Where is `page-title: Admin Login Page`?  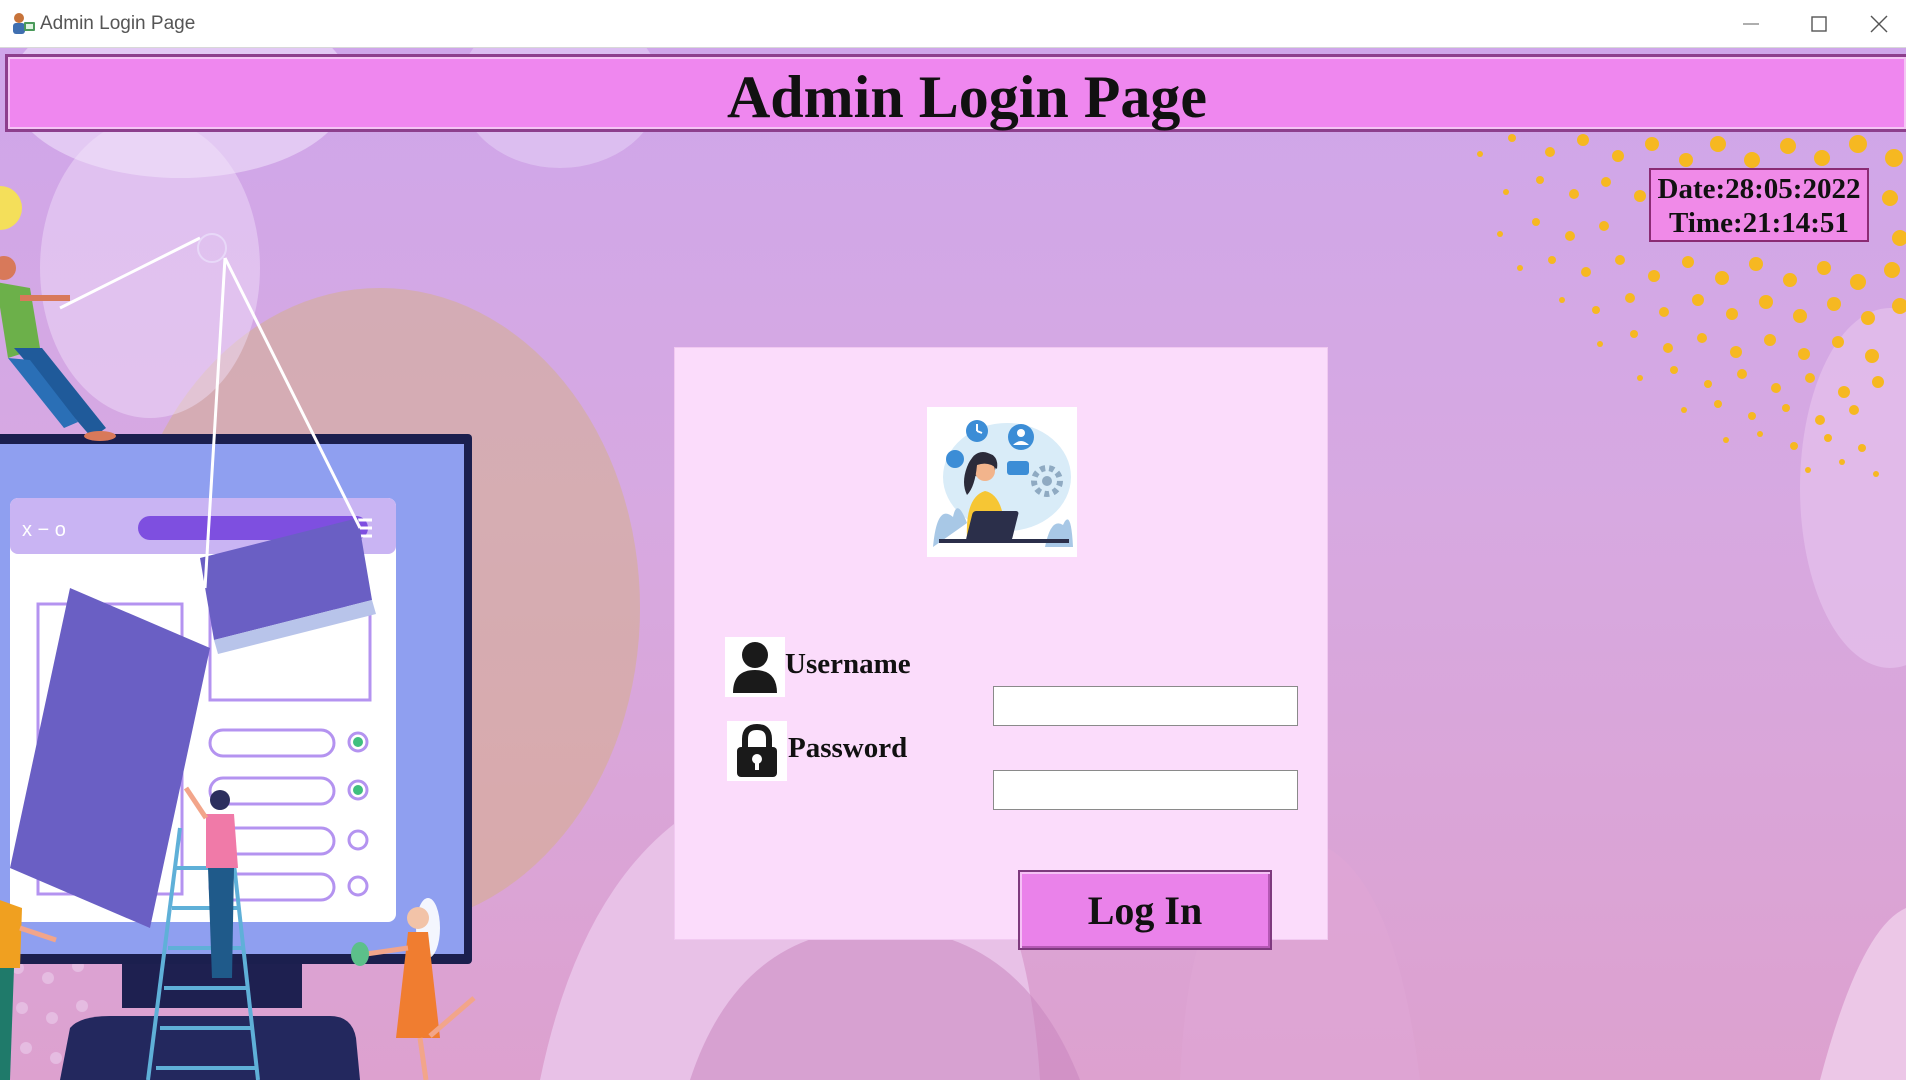
page-title: Admin Login Page is located at coordinates (967, 97).